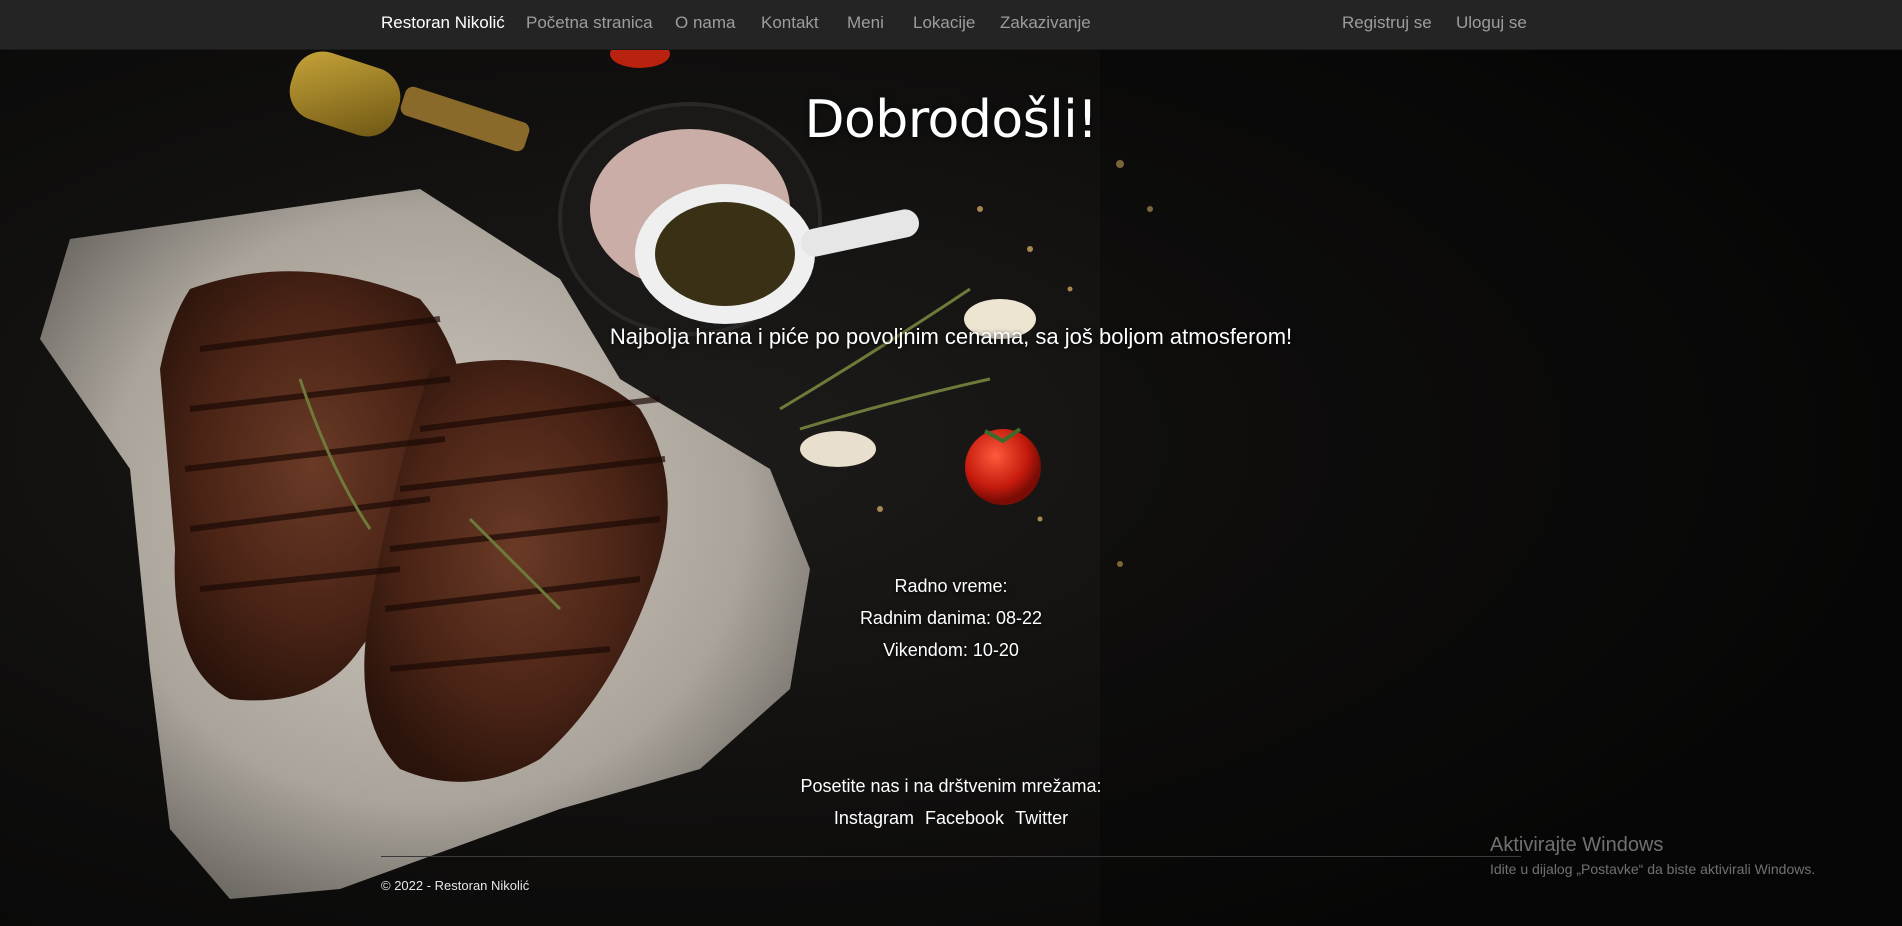 This screenshot has width=1902, height=926. I want to click on nav-link-booking: Zakazivanje, so click(1045, 23).